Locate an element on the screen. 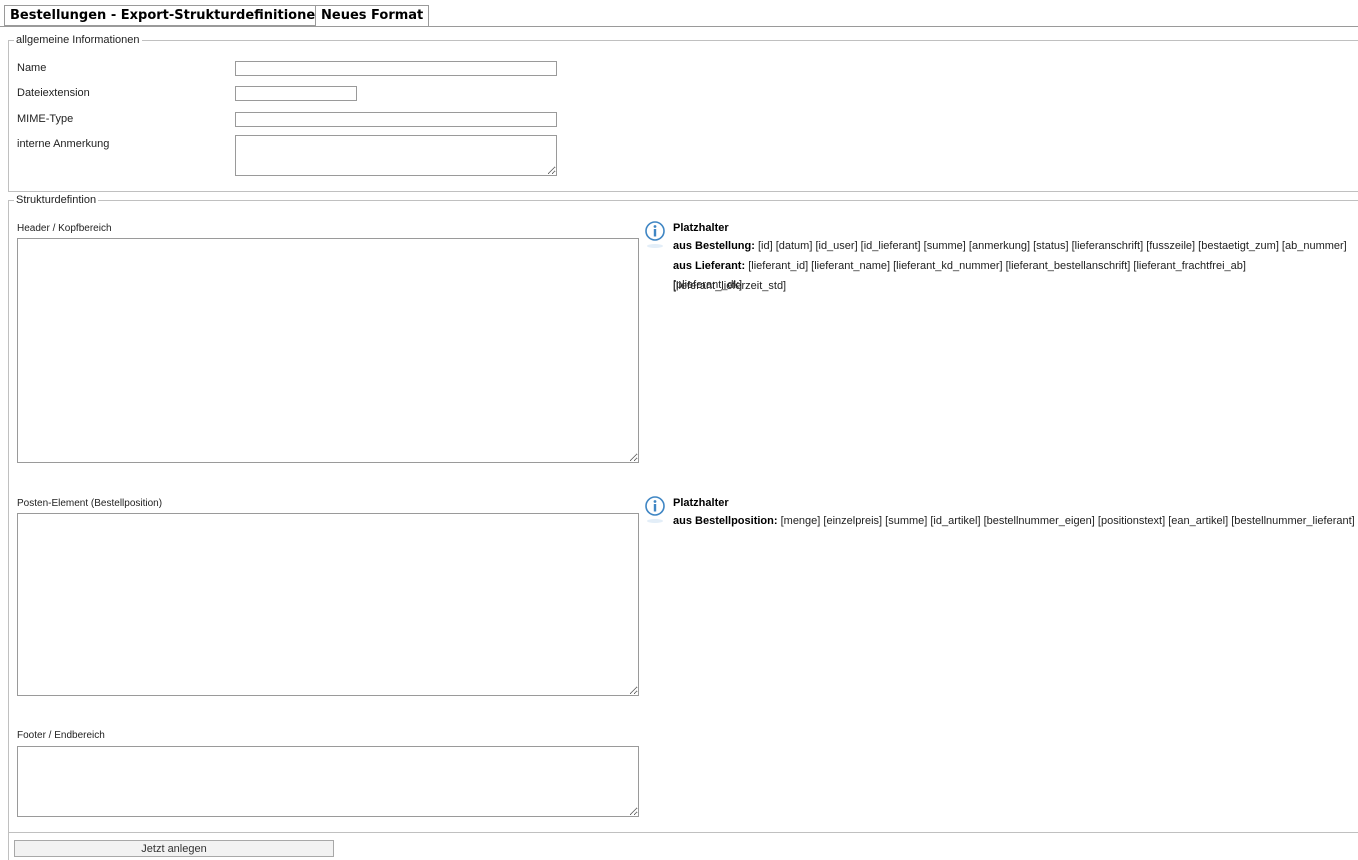 This screenshot has width=1358, height=860. placeholder-header-title: Platzhalter is located at coordinates (701, 228).